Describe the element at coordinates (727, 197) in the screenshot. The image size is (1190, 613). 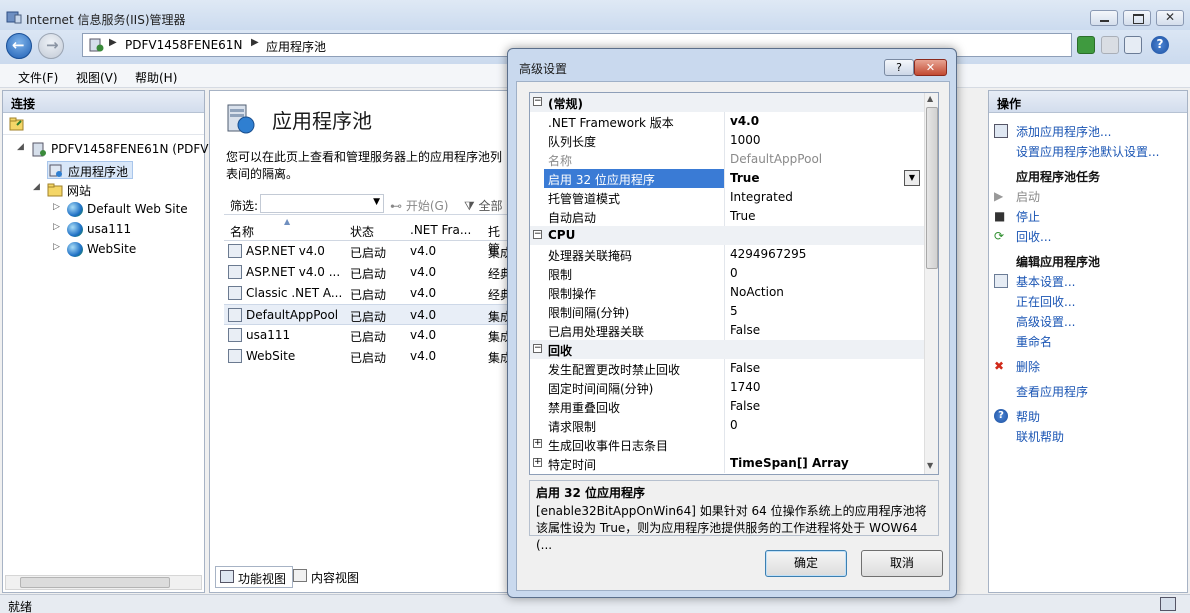
I see `property-row: 托管管道模式 Integrated` at that location.